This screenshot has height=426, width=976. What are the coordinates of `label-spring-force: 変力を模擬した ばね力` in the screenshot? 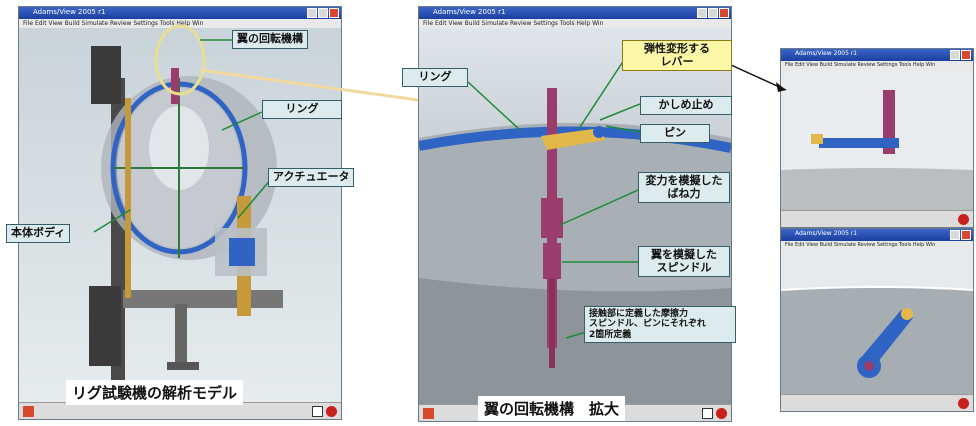 It's located at (684, 188).